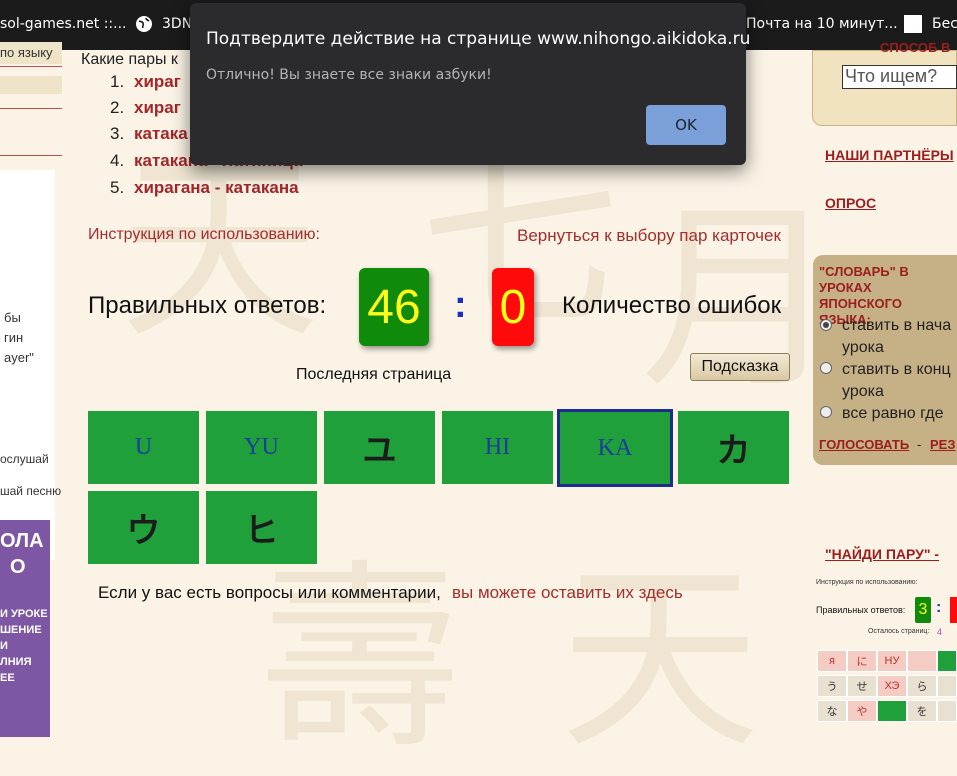 This screenshot has width=957, height=776. I want to click on mini-card-text: や, so click(862, 712).